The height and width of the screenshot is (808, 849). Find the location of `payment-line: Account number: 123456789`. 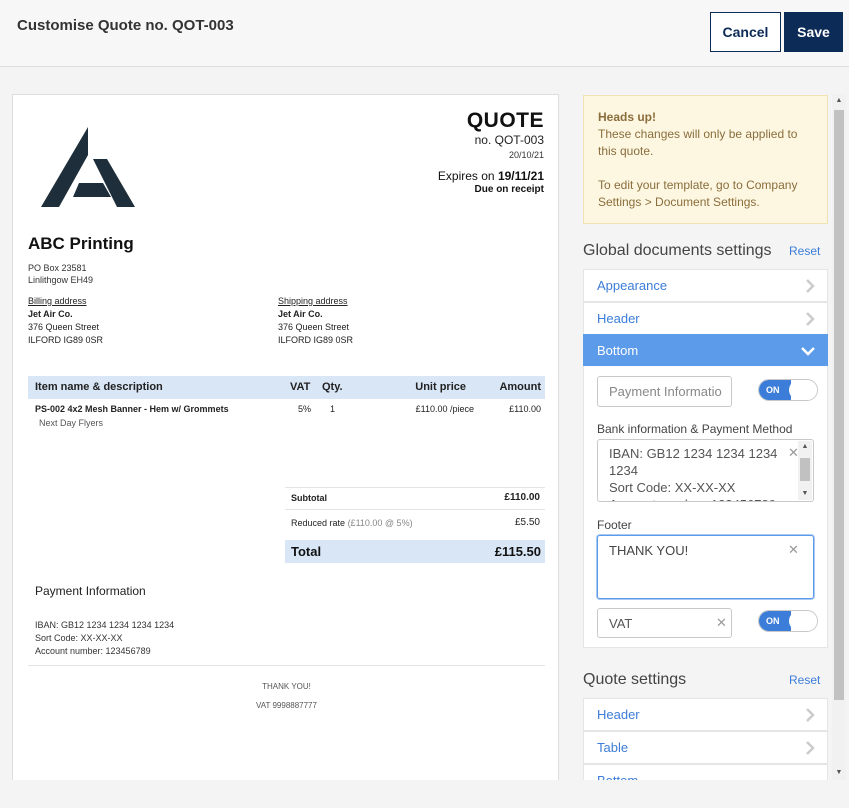

payment-line: Account number: 123456789 is located at coordinates (93, 651).